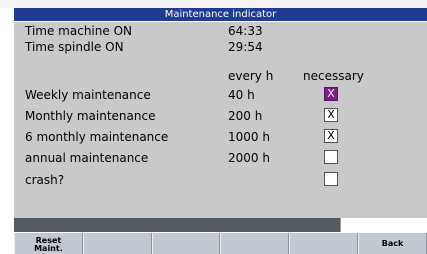  Describe the element at coordinates (331, 115) in the screenshot. I see `monthly-maintenance-checkbox: X` at that location.